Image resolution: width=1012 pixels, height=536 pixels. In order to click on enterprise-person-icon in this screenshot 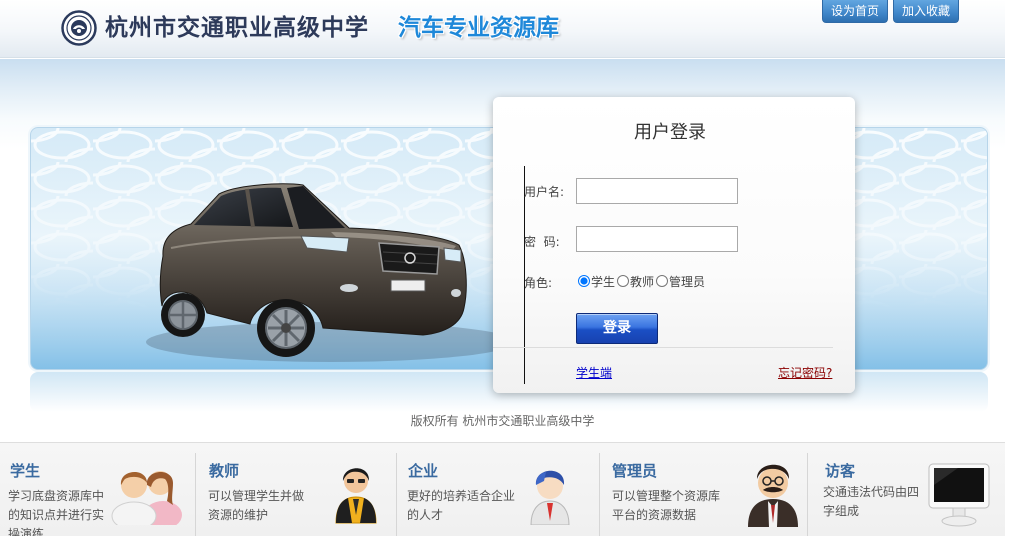, I will do `click(550, 497)`.